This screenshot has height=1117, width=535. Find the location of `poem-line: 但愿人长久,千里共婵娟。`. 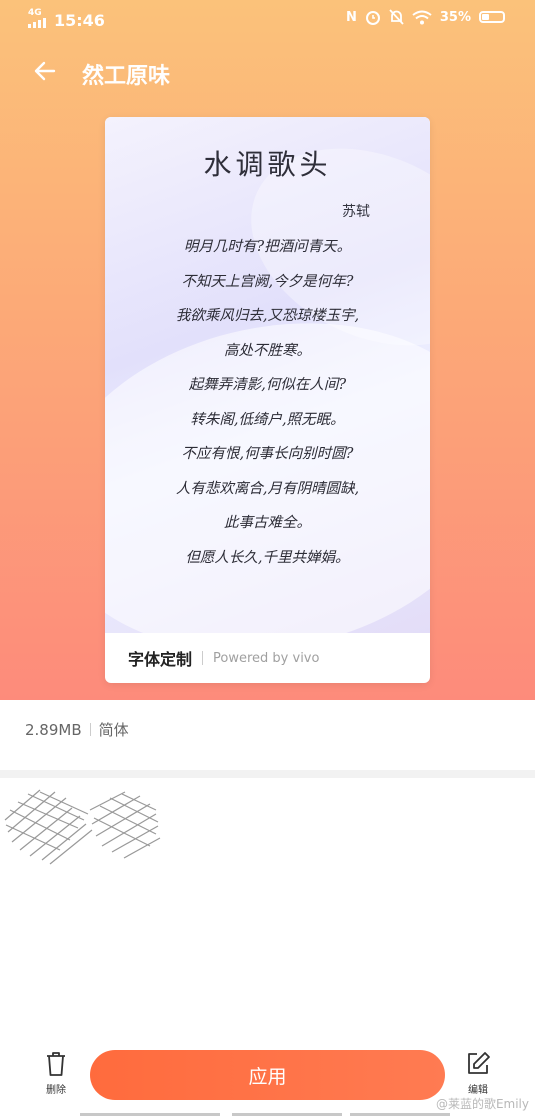

poem-line: 但愿人长久,千里共婵娟。 is located at coordinates (267, 557).